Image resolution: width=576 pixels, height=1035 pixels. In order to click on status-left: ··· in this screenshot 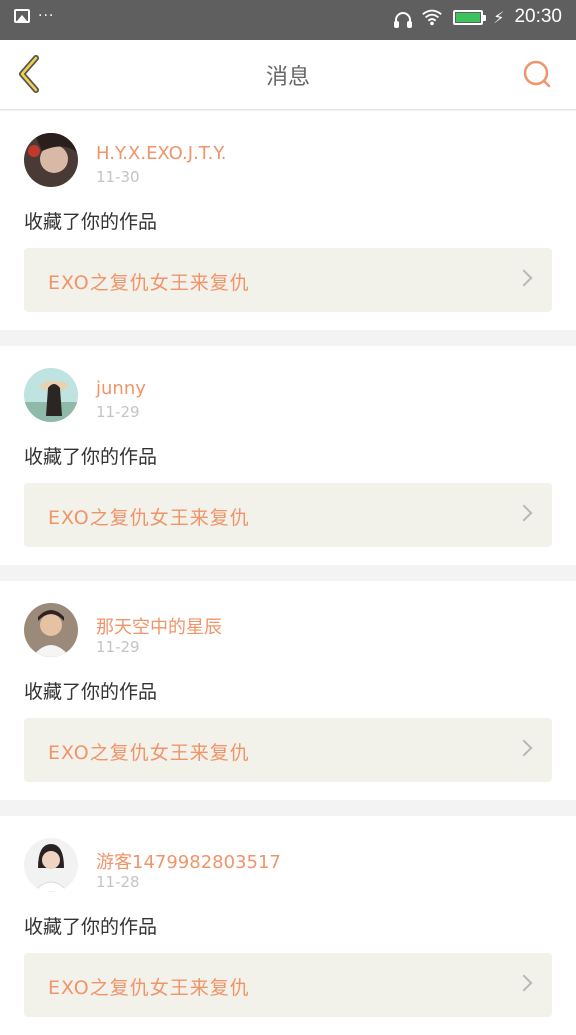, I will do `click(34, 16)`.